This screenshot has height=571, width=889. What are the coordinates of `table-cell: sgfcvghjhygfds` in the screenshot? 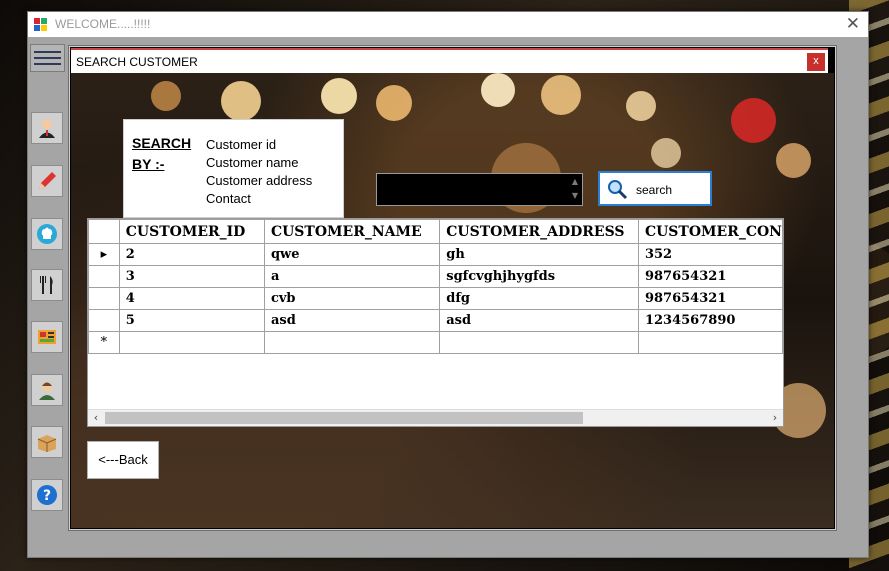 It's located at (539, 276).